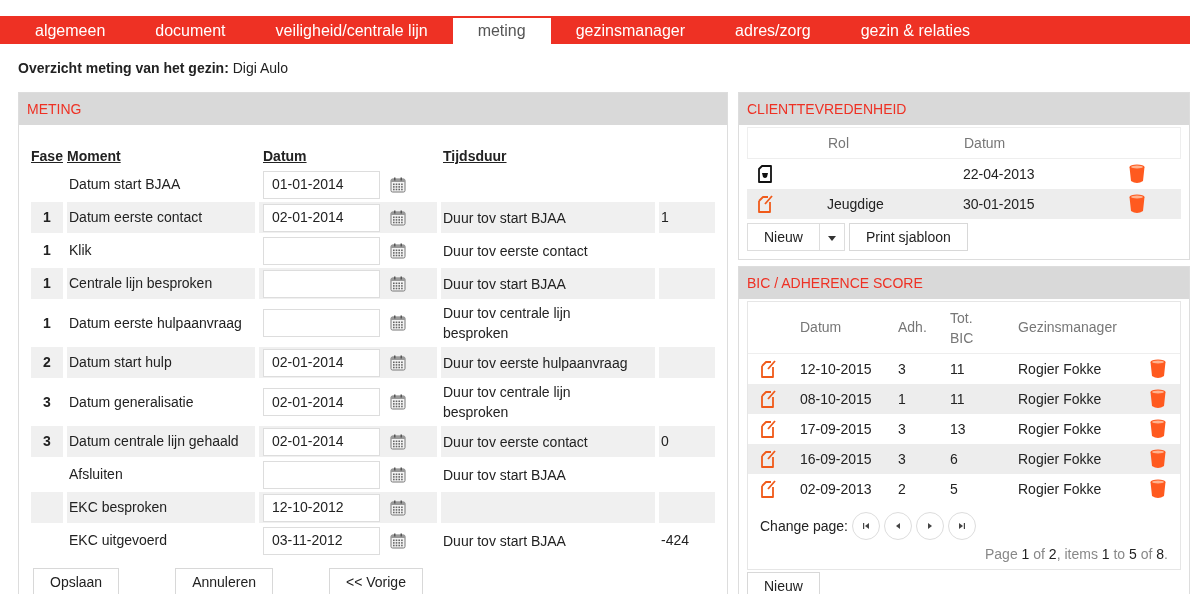  What do you see at coordinates (773, 31) in the screenshot?
I see `tab: adres/zorg` at bounding box center [773, 31].